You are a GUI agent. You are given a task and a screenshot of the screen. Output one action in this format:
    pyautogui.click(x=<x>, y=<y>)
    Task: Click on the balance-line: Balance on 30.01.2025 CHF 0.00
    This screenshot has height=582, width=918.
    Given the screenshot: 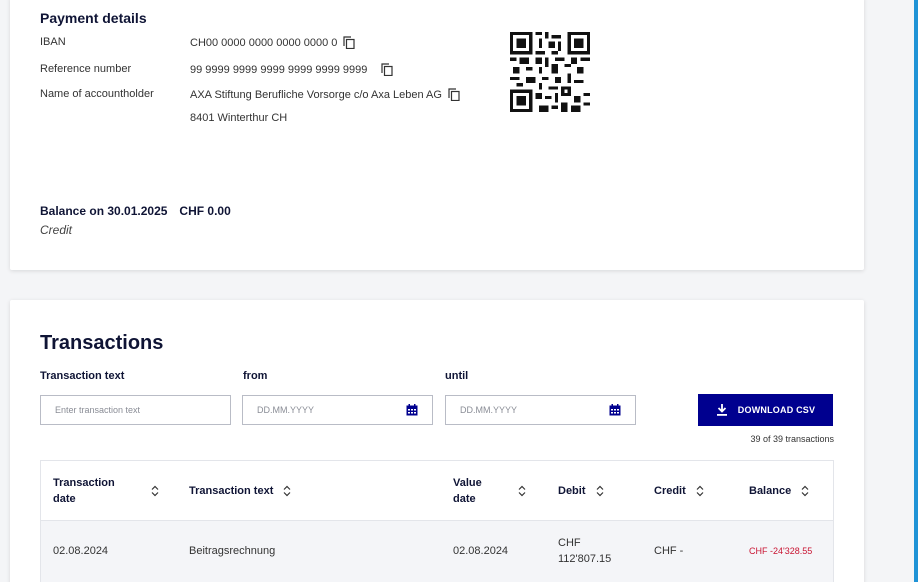 What is the action you would take?
    pyautogui.click(x=135, y=211)
    